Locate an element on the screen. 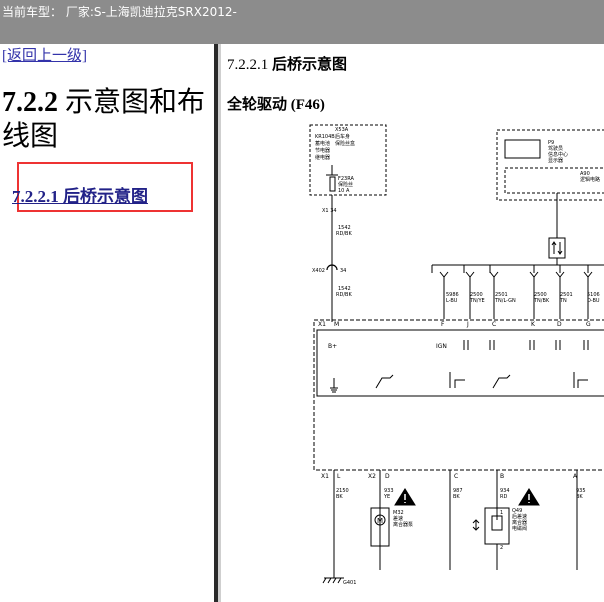  q49-pin-2: 2 is located at coordinates (501, 548).